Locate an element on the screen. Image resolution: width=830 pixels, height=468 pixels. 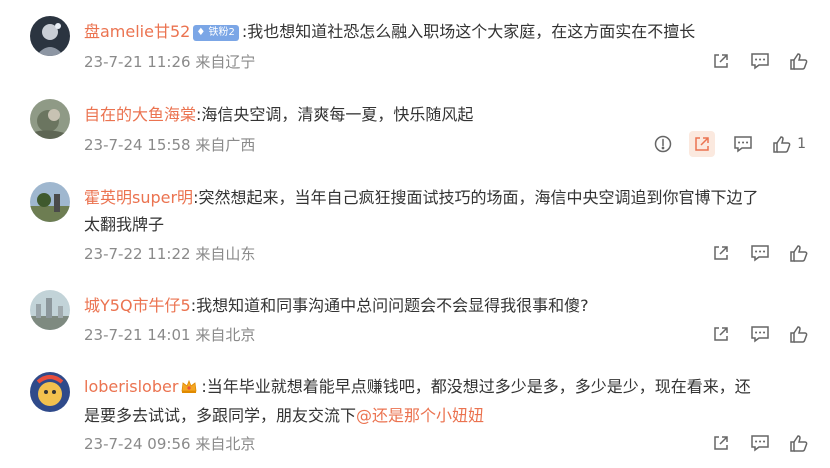
comment-date: 23-7-24 15:58 is located at coordinates (137, 145).